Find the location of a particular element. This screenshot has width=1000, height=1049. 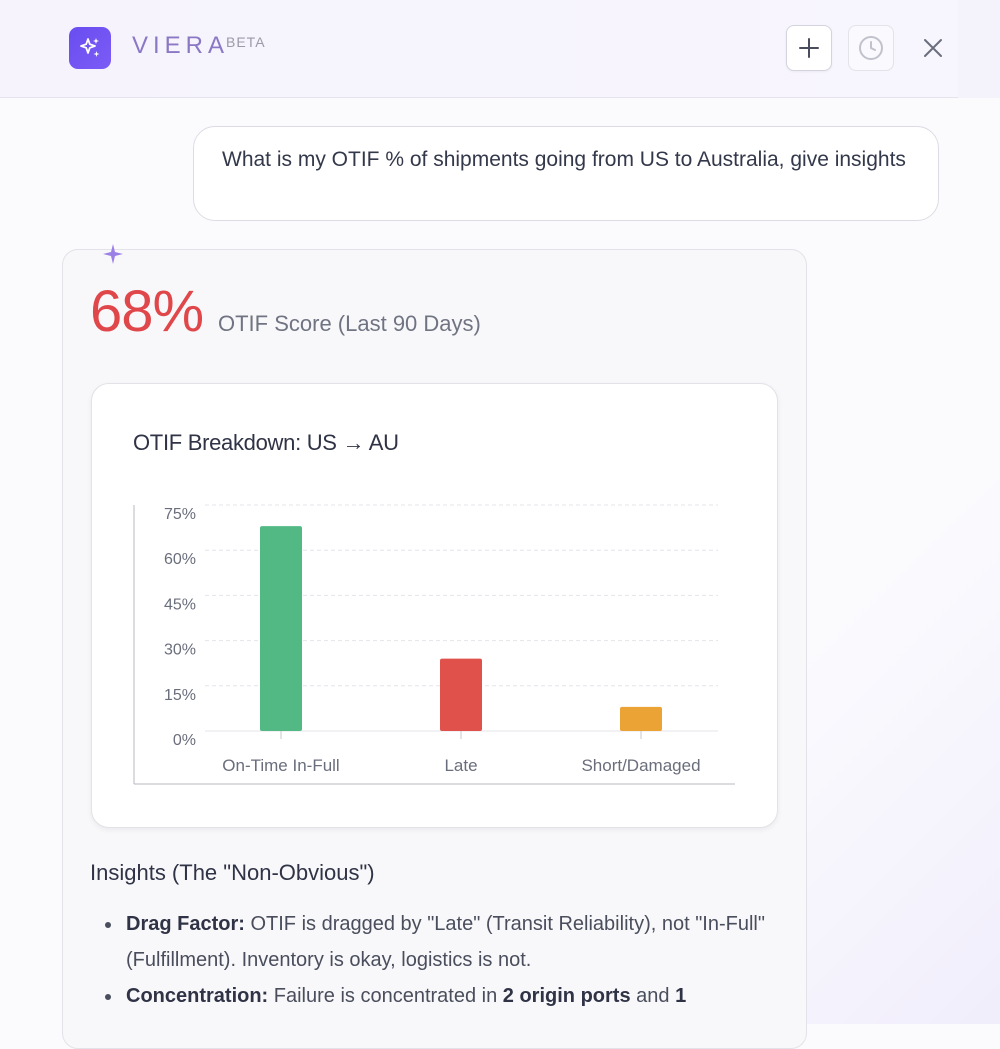

y-tick-label: 0% is located at coordinates (184, 740).